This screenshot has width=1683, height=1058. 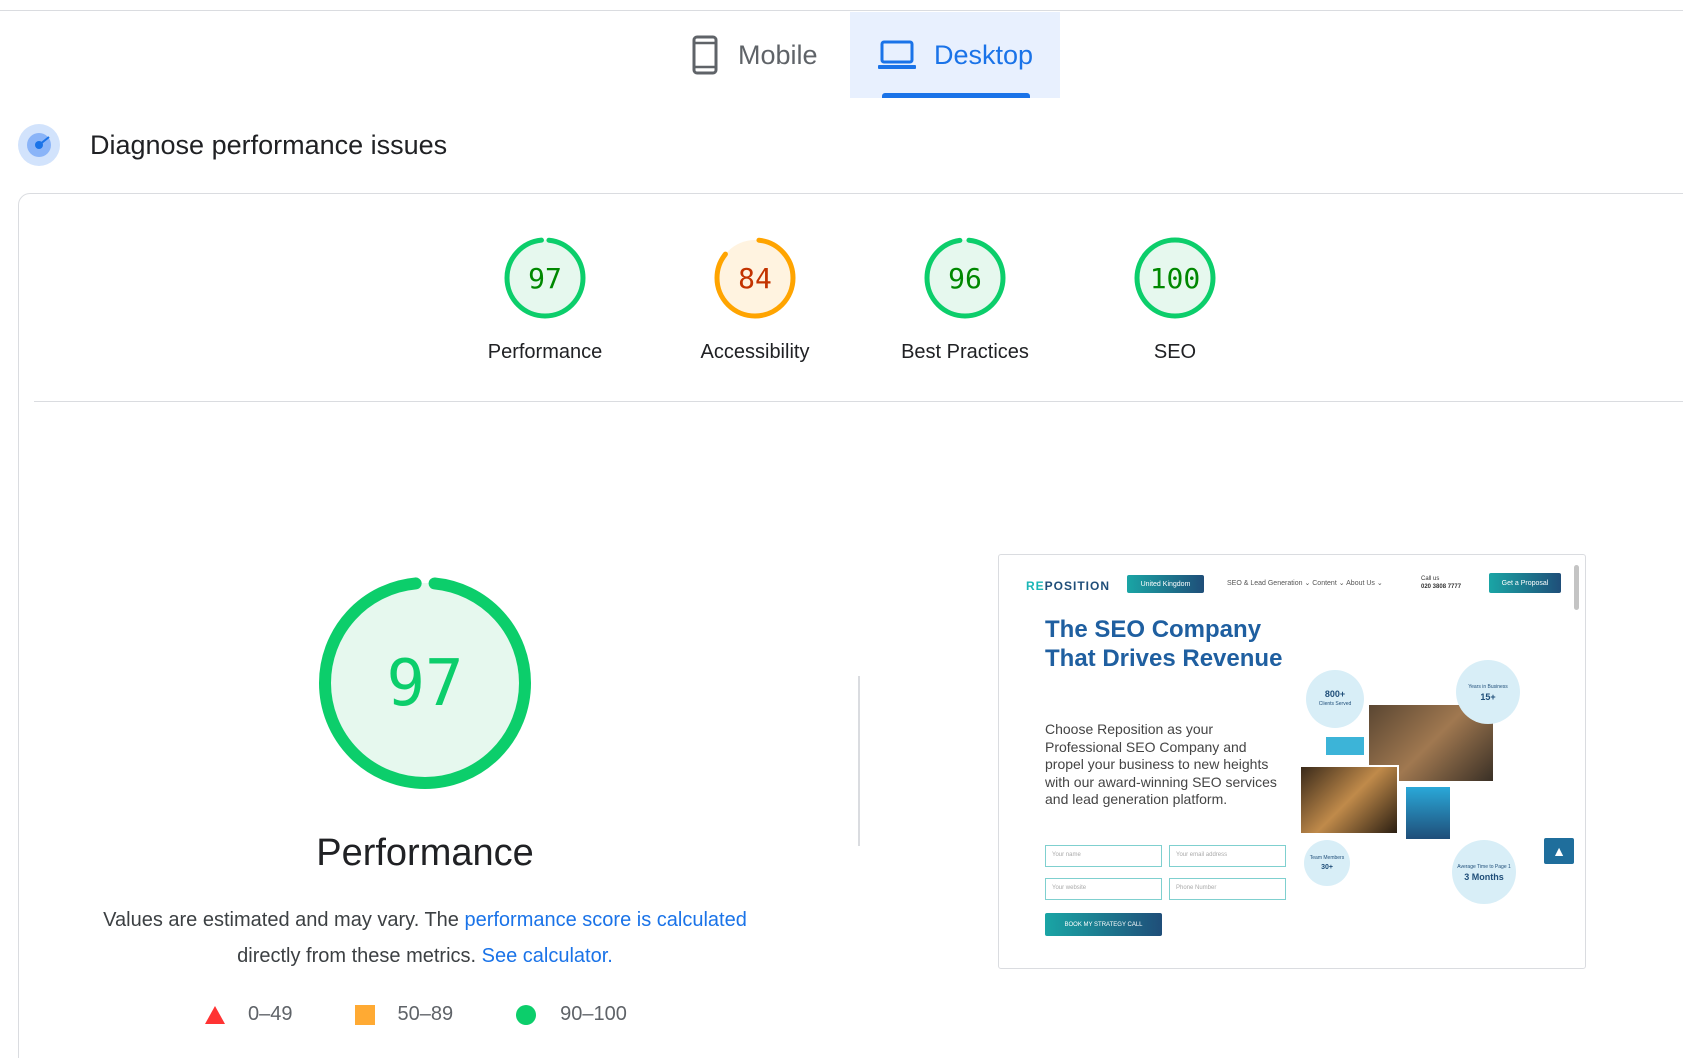 I want to click on tab-mobile: Mobile, so click(x=765, y=55).